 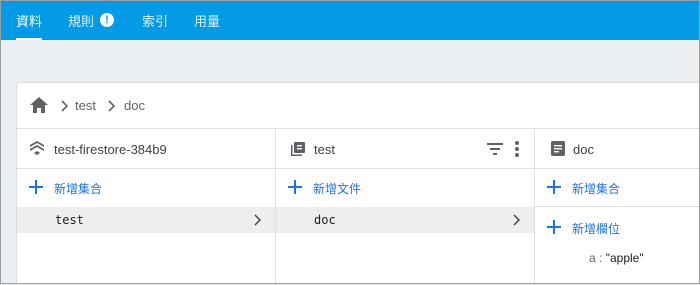 What do you see at coordinates (596, 189) in the screenshot?
I see `add-subcollection-label: 新增集合` at bounding box center [596, 189].